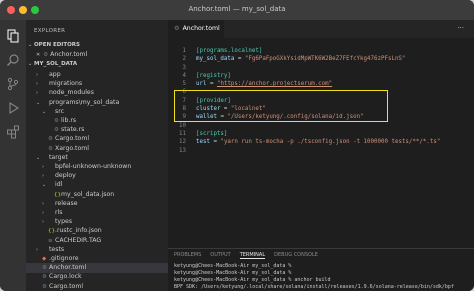  I want to click on files-icon, so click(13, 36).